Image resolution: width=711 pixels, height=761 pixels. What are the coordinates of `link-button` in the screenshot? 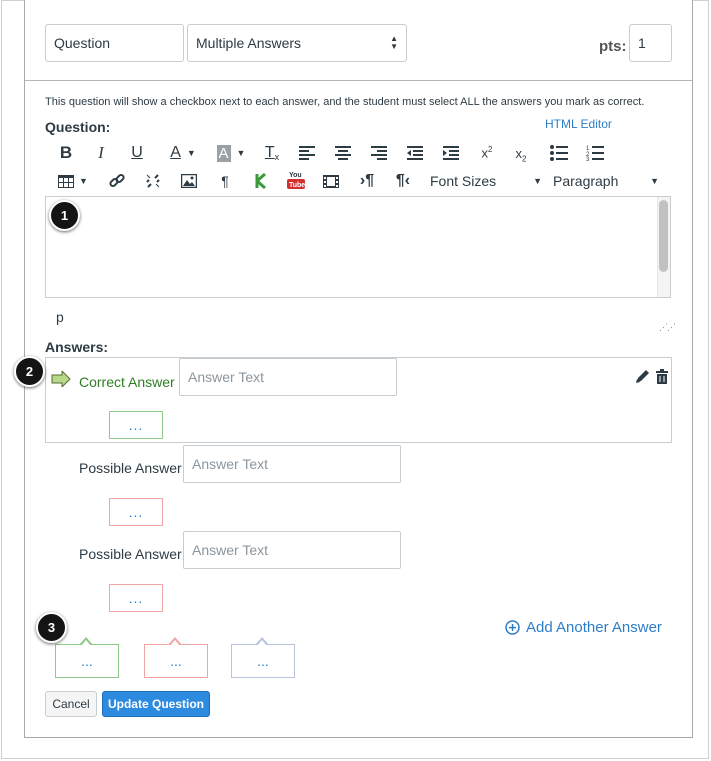 It's located at (117, 181).